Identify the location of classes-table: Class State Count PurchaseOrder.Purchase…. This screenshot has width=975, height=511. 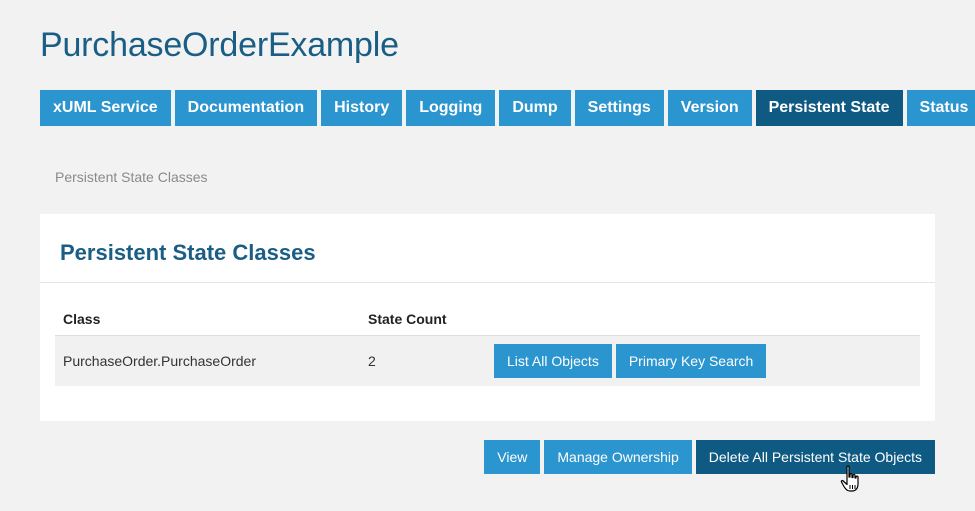
(487, 344).